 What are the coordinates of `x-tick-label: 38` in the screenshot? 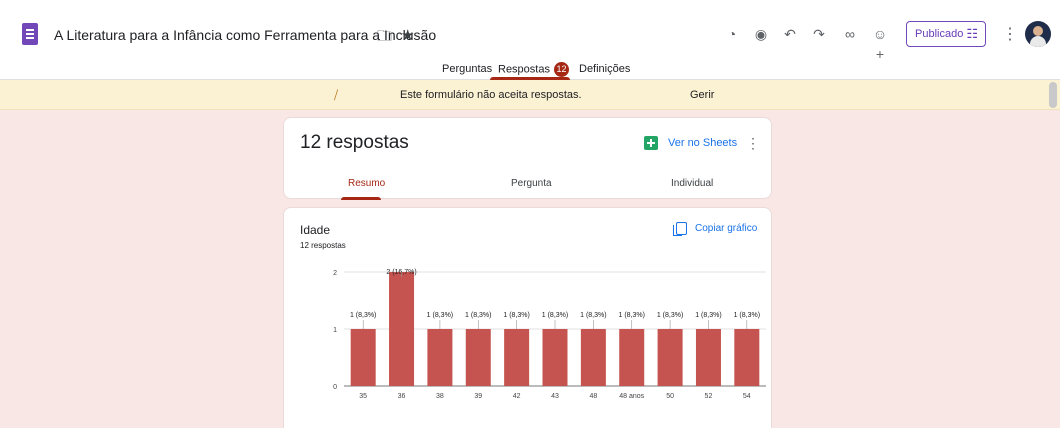 It's located at (440, 396).